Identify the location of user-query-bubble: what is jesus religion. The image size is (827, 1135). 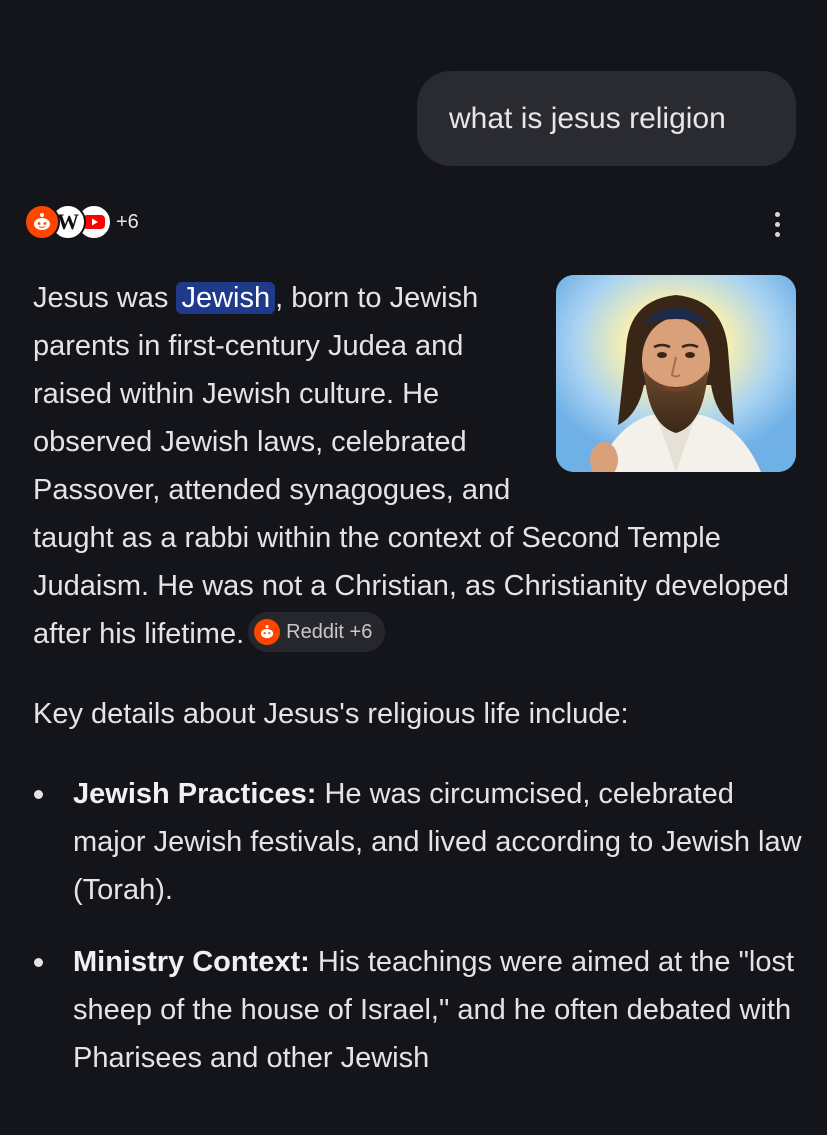
(606, 118).